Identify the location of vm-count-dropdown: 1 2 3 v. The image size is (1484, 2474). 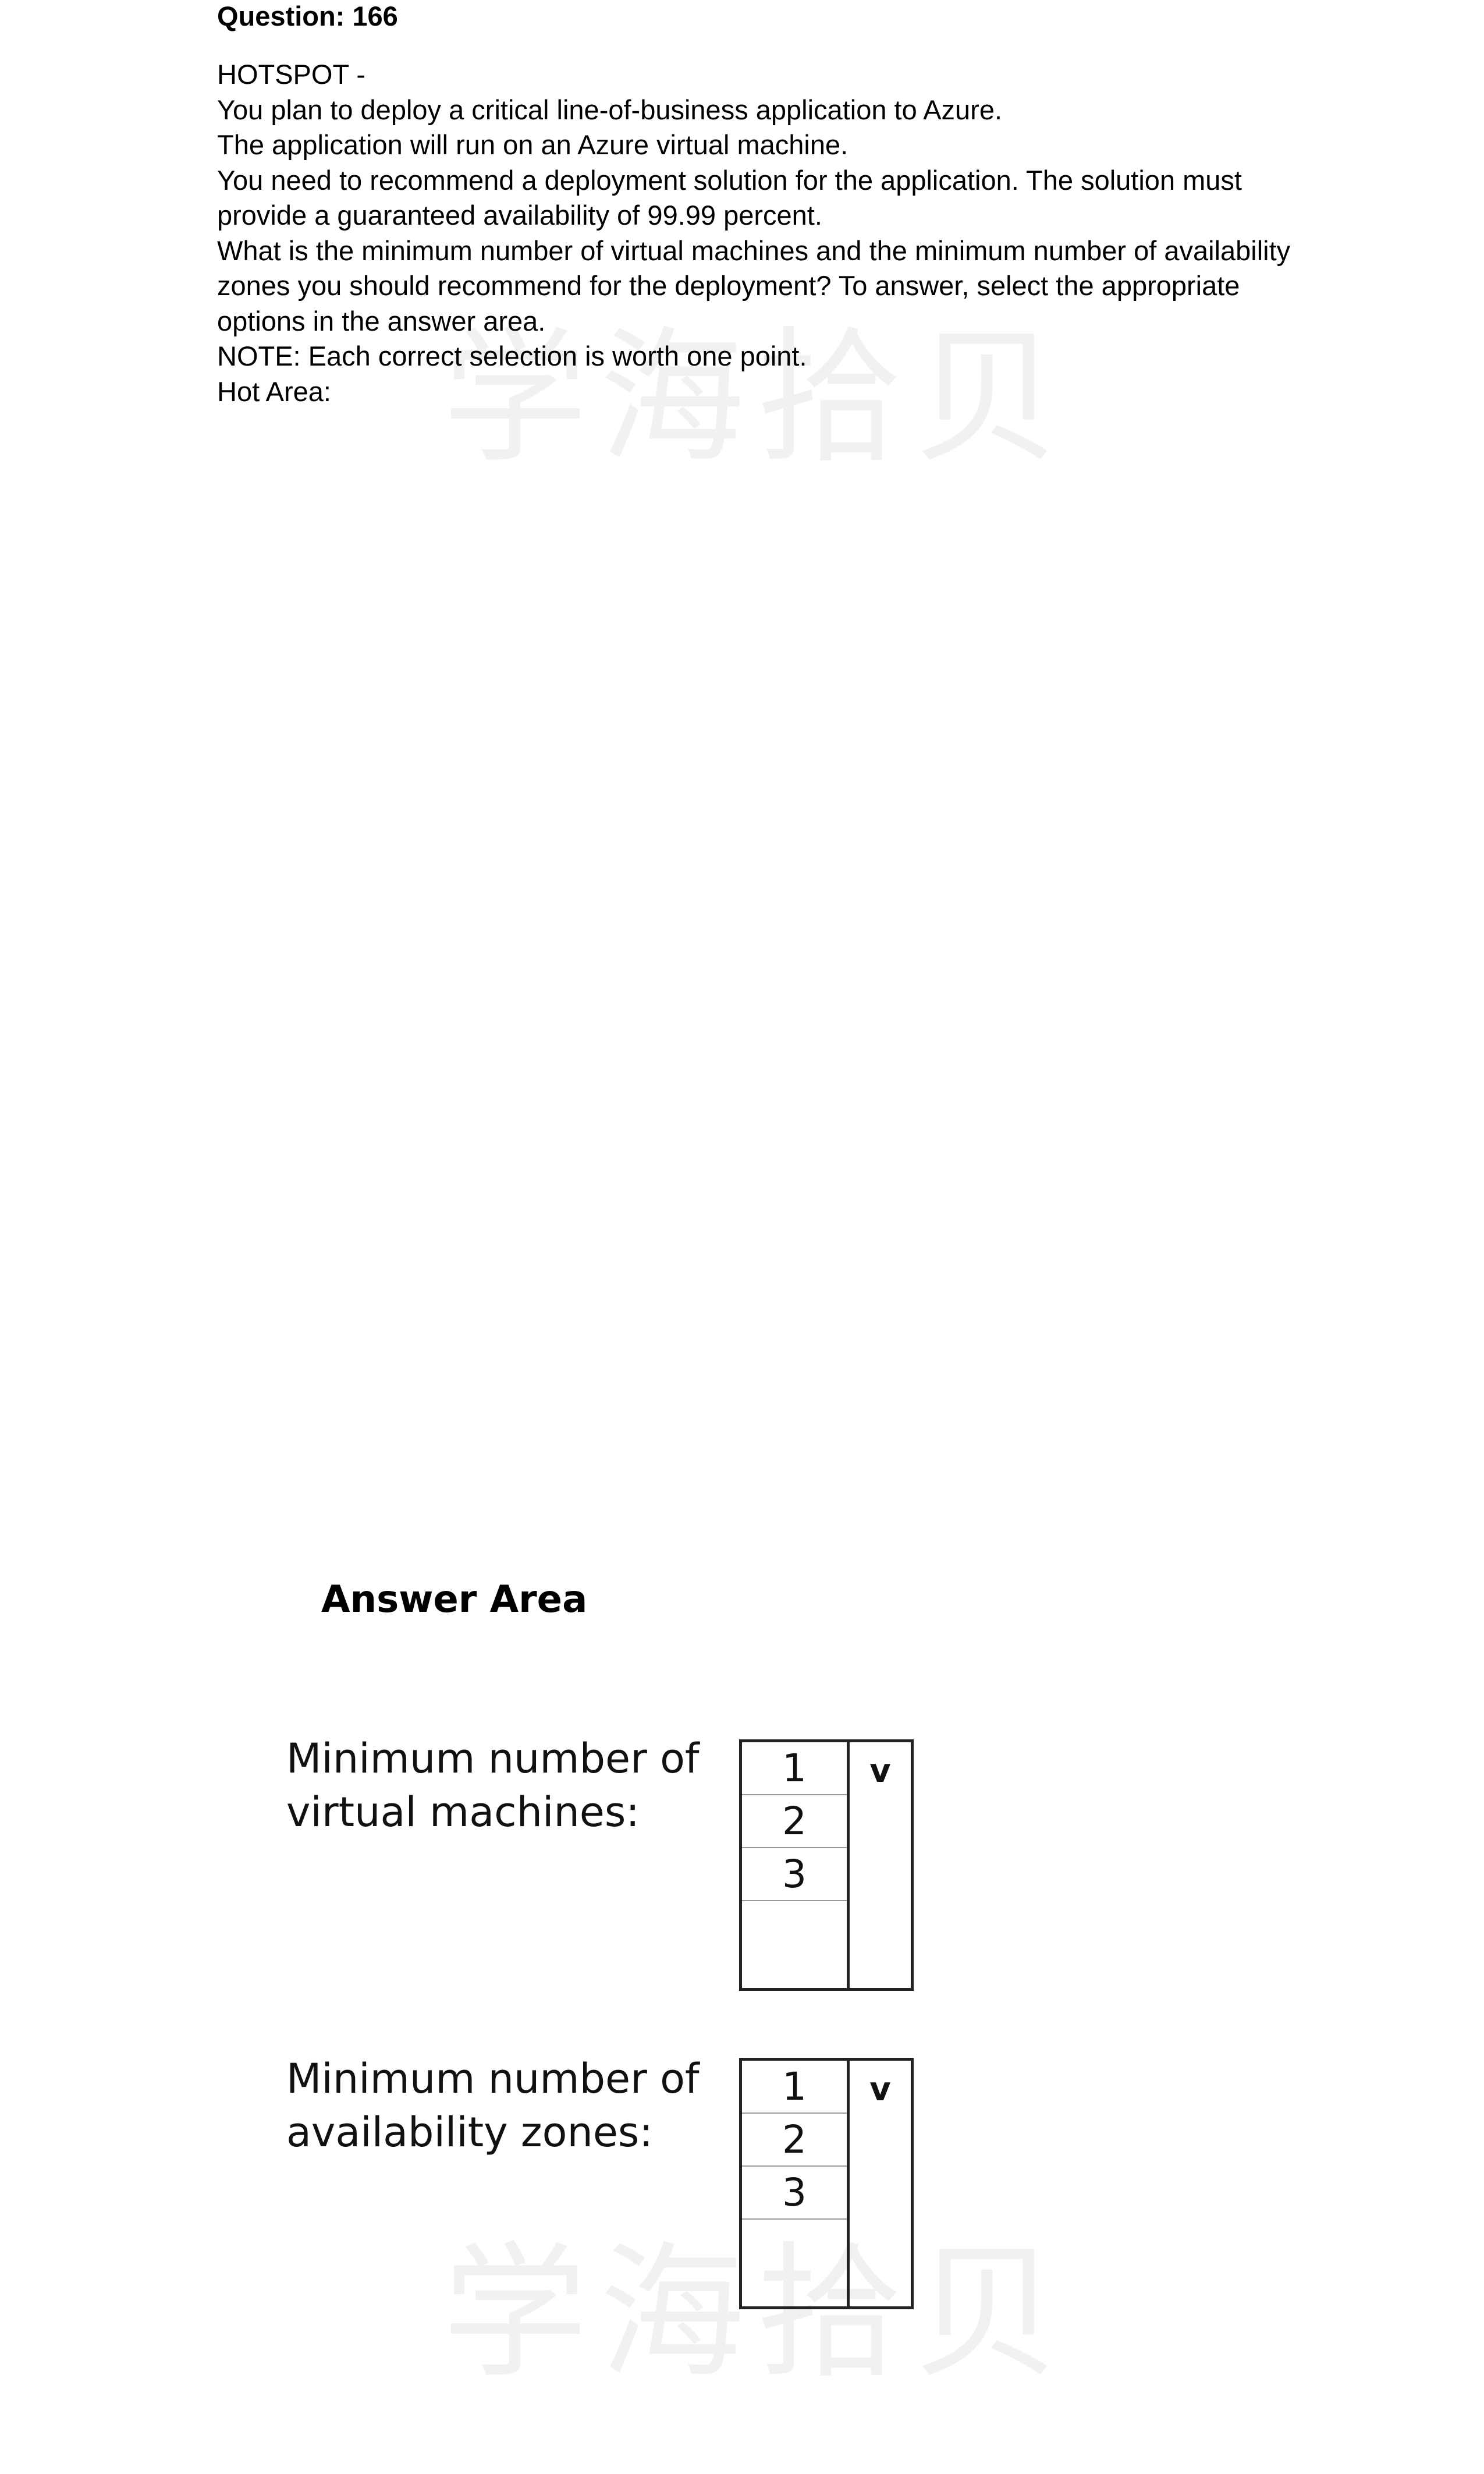
(826, 1865).